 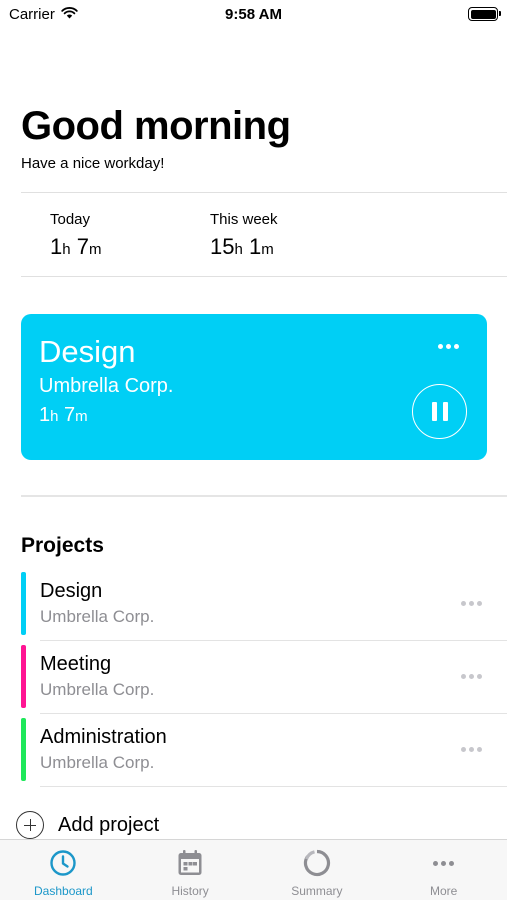 What do you see at coordinates (264, 679) in the screenshot?
I see `list-item: Meeting Umbrella Corp.` at bounding box center [264, 679].